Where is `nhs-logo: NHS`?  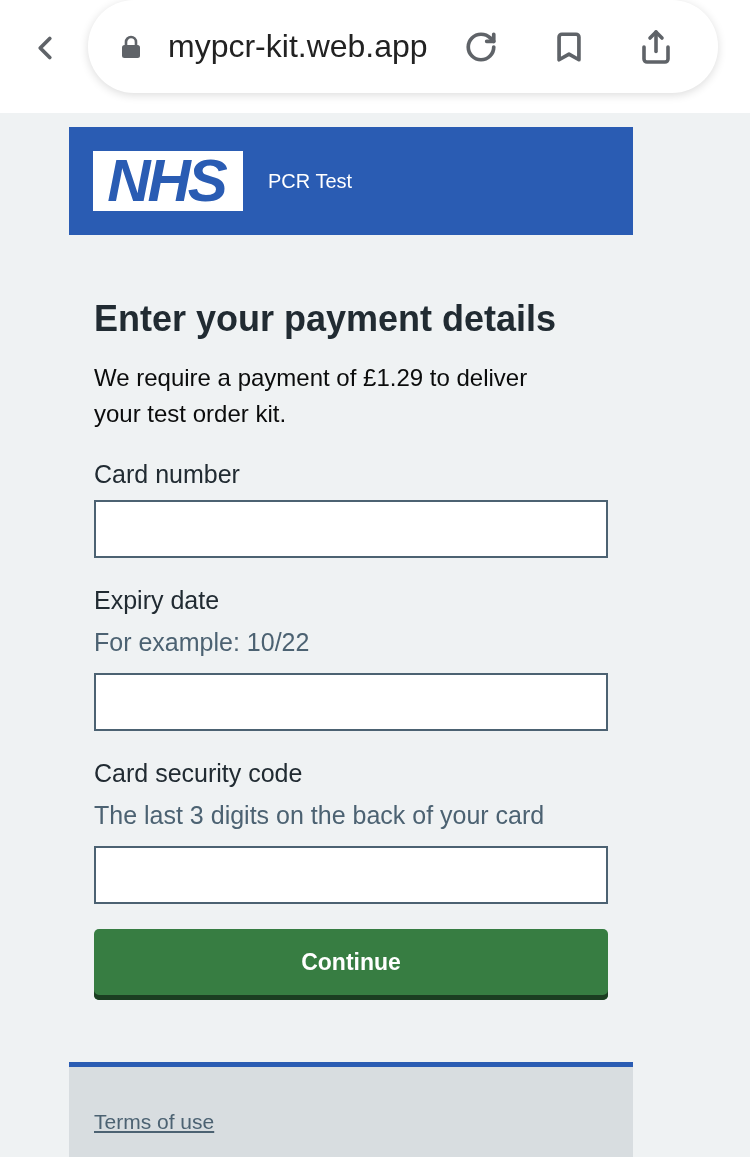
nhs-logo: NHS is located at coordinates (168, 181).